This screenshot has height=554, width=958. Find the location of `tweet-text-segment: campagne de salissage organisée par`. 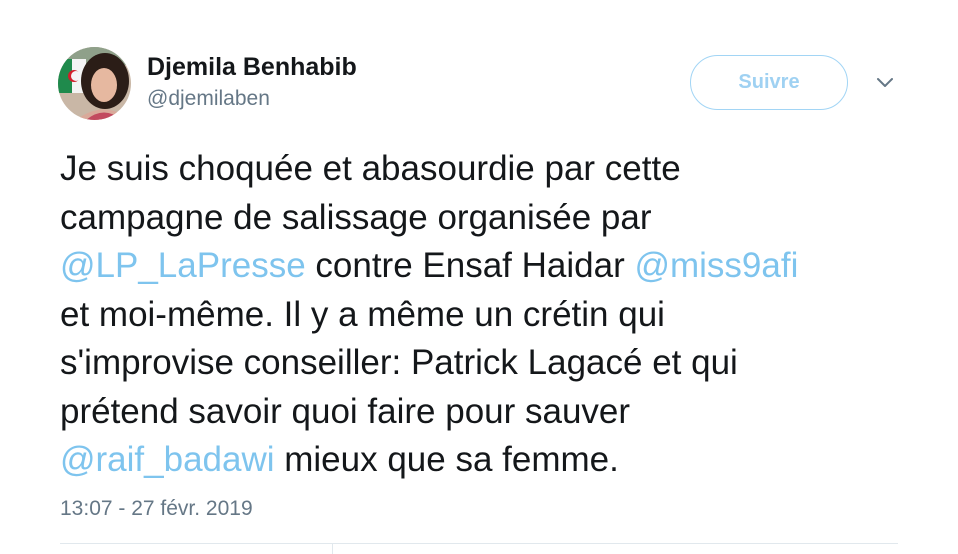

tweet-text-segment: campagne de salissage organisée par is located at coordinates (356, 217).